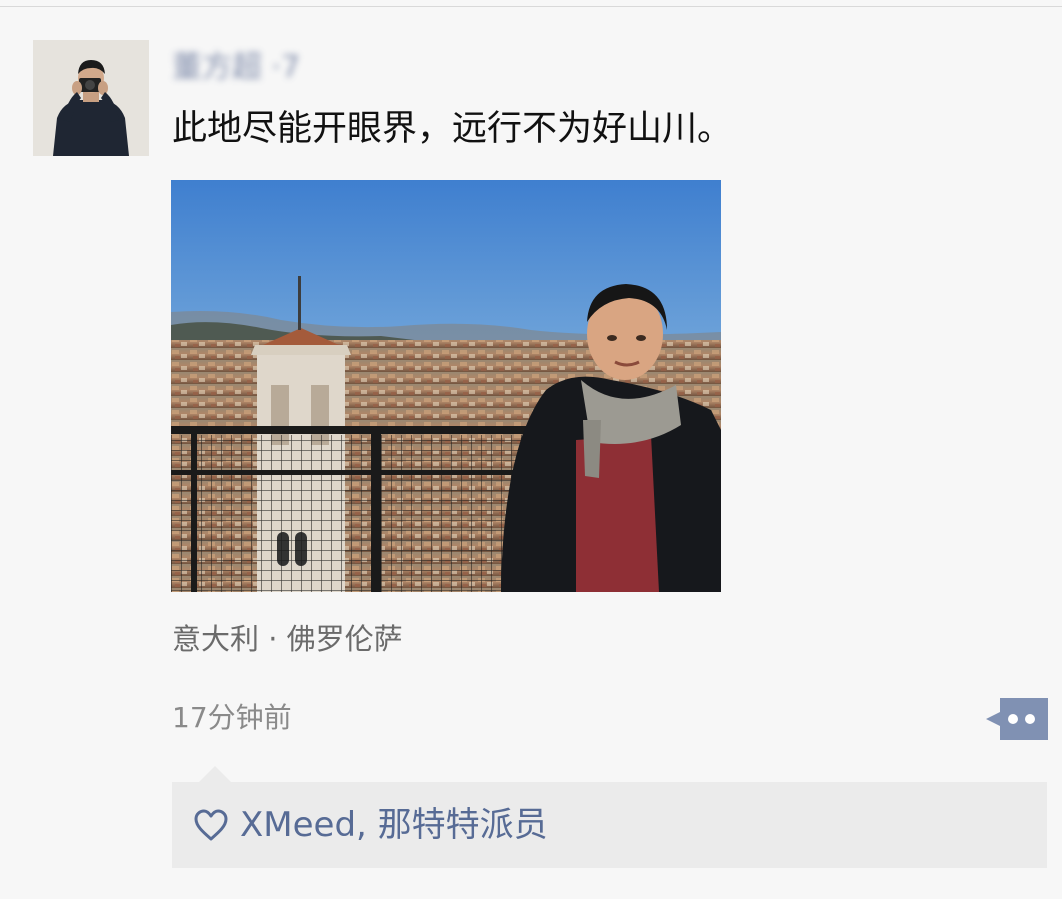 This screenshot has height=899, width=1062. What do you see at coordinates (91, 98) in the screenshot?
I see `avatar` at bounding box center [91, 98].